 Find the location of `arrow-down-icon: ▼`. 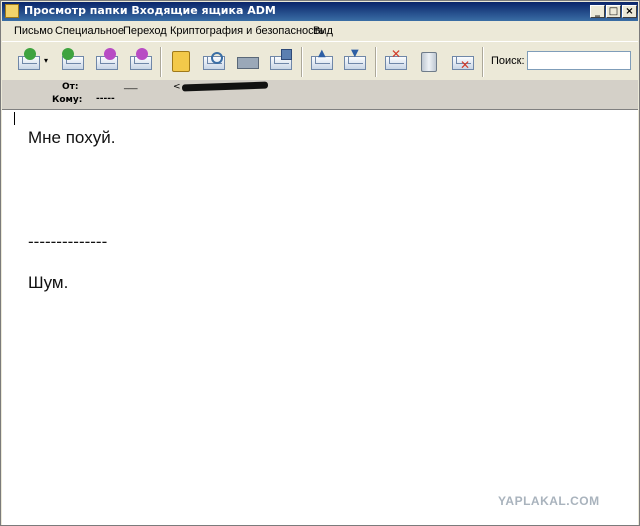

arrow-down-icon: ▼ is located at coordinates (355, 53).